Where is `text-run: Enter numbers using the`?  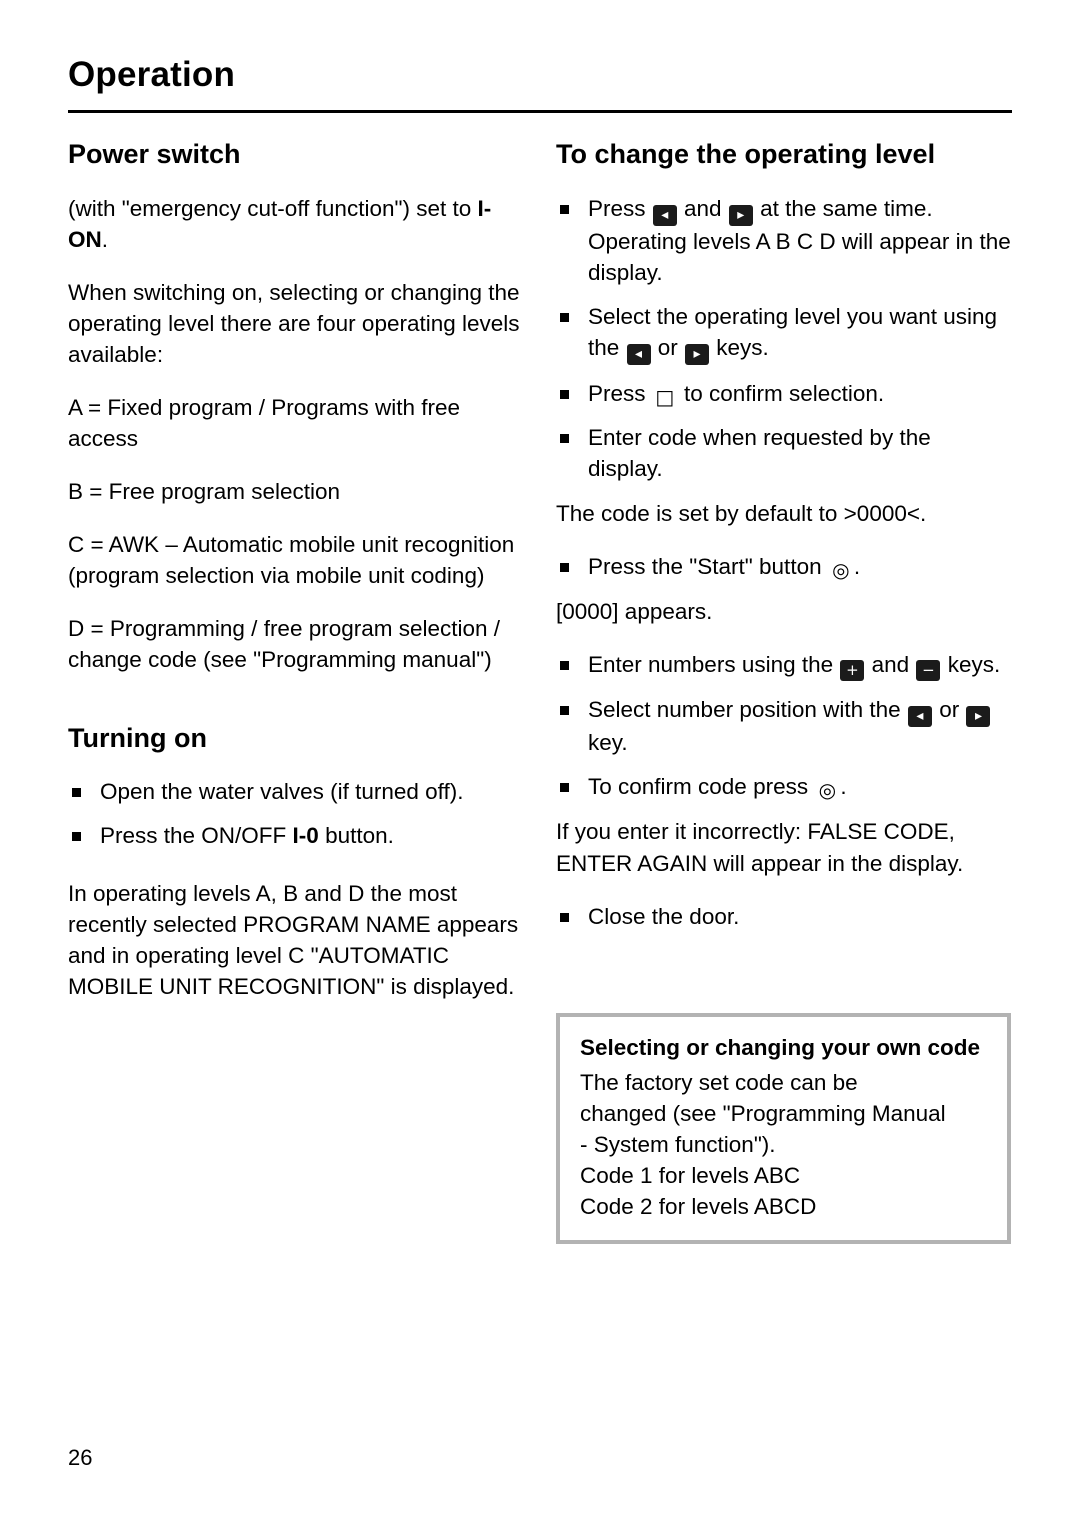 text-run: Enter numbers using the is located at coordinates (714, 665).